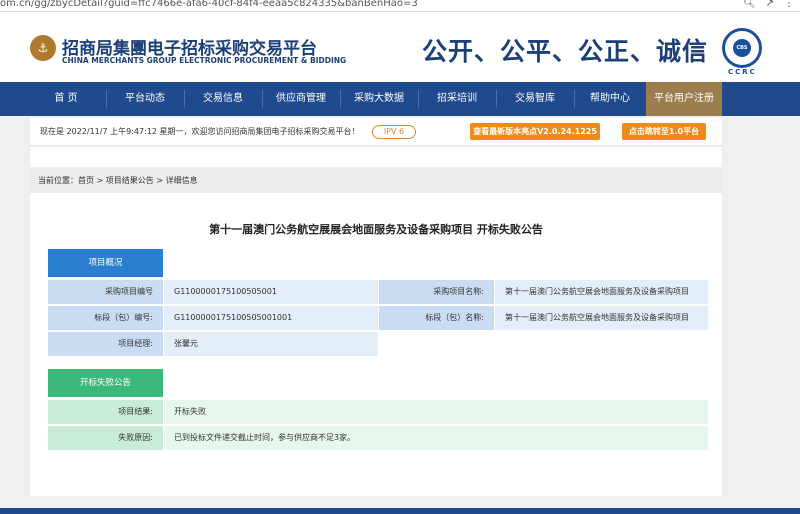  I want to click on slogan: 公开、公平、公正、诚信, so click(565, 51).